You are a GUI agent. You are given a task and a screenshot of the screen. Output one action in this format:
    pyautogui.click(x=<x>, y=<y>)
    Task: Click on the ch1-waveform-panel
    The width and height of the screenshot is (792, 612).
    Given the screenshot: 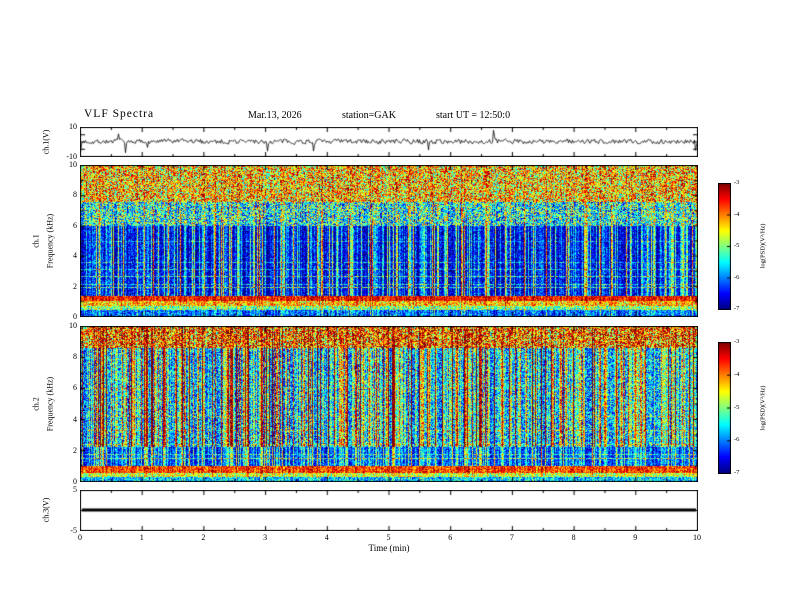 What is the action you would take?
    pyautogui.click(x=389, y=142)
    